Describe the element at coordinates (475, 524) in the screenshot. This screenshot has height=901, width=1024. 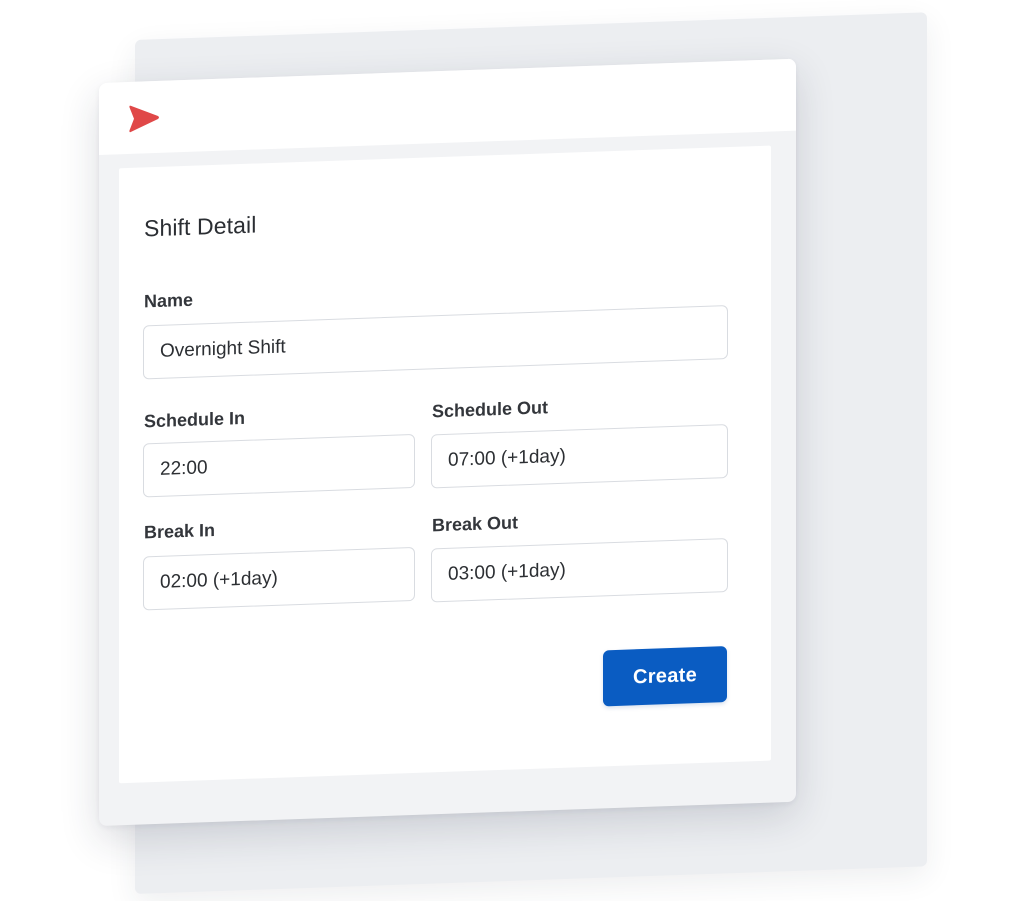
I see `break-out-label: Break Out` at that location.